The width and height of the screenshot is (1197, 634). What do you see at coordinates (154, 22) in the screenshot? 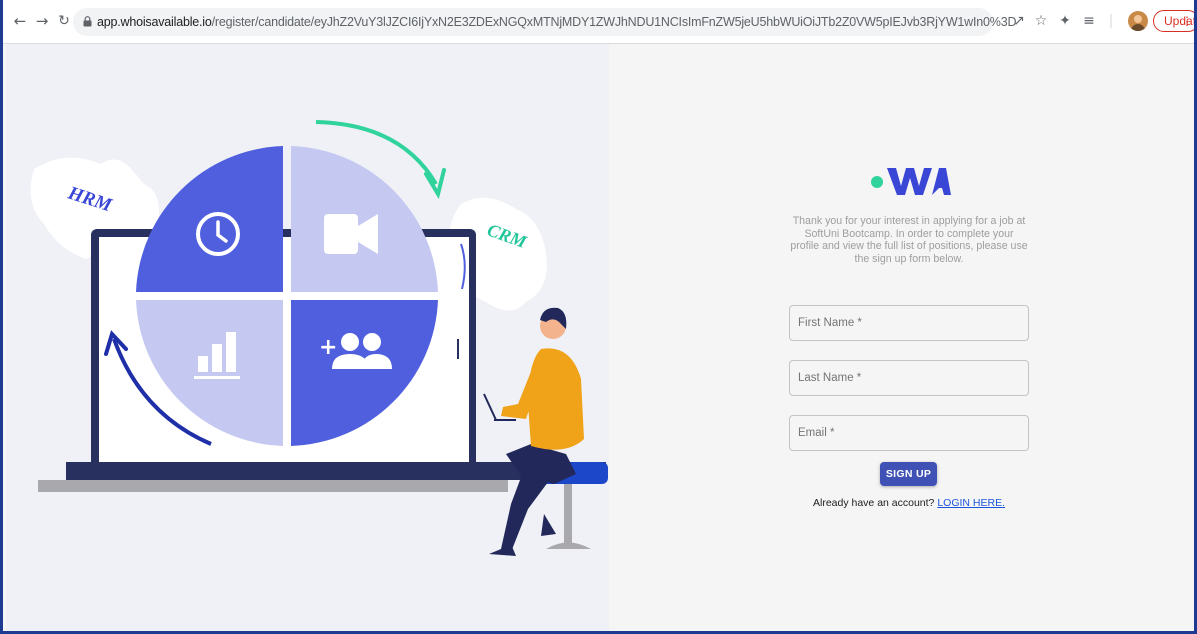
I see `url-host: app.whoisavailable.io` at bounding box center [154, 22].